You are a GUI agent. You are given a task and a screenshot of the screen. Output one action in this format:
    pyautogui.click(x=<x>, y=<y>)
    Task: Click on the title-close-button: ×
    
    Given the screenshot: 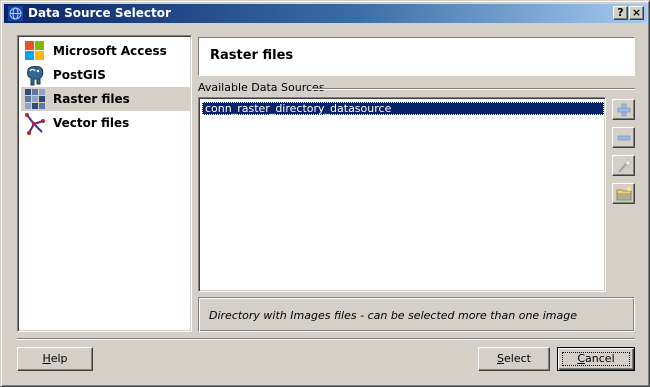 What is the action you would take?
    pyautogui.click(x=636, y=13)
    